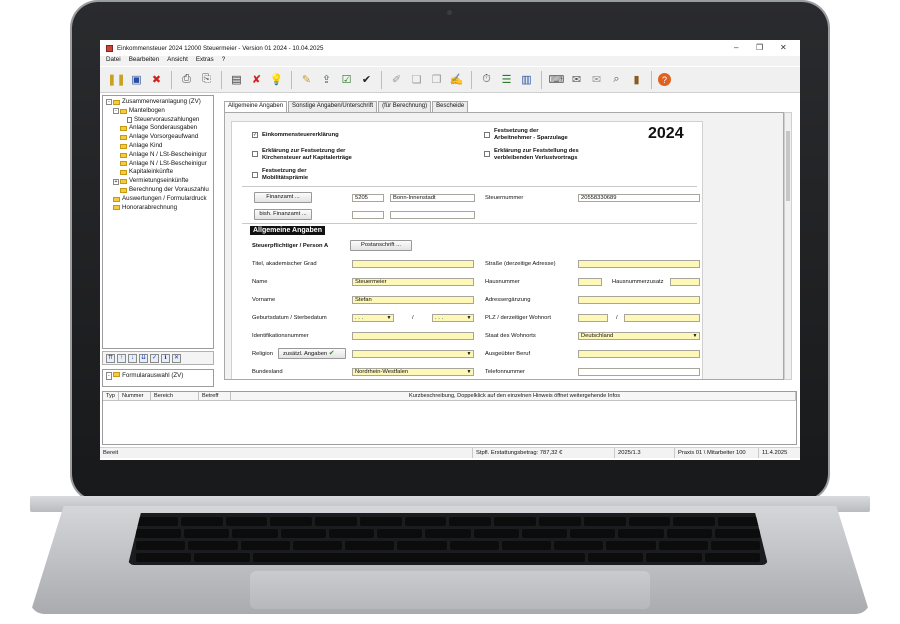 This screenshot has height=624, width=900. What do you see at coordinates (396, 79) in the screenshot?
I see `edit-disabled-icon: ✐` at bounding box center [396, 79].